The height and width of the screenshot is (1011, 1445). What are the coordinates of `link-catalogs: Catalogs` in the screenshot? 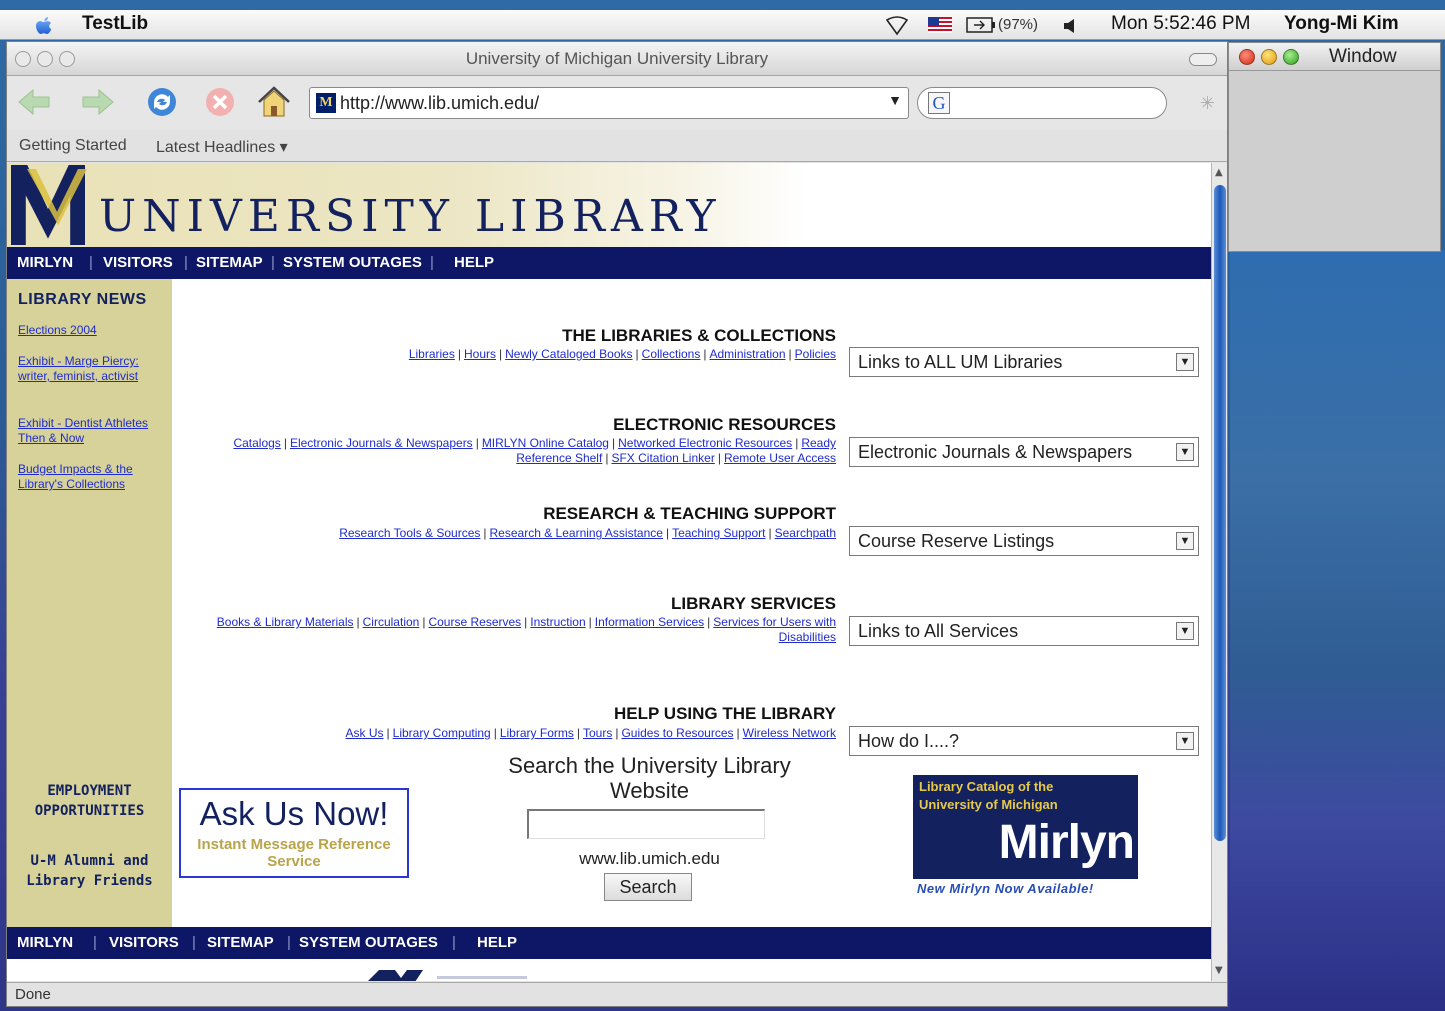 It's located at (256, 443).